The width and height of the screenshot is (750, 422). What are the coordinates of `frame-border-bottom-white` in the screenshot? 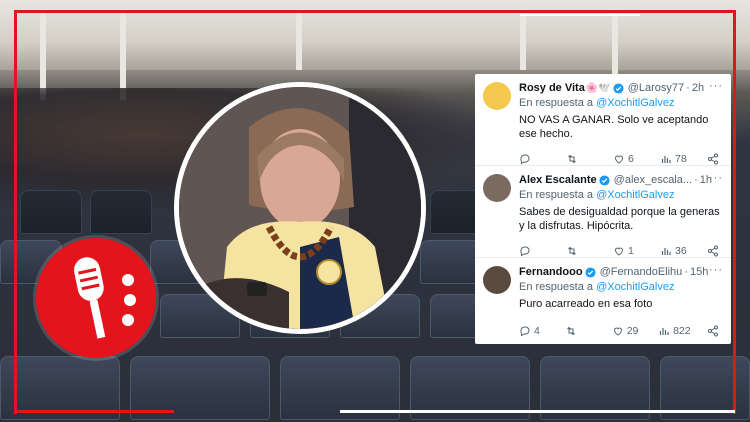 It's located at (537, 411).